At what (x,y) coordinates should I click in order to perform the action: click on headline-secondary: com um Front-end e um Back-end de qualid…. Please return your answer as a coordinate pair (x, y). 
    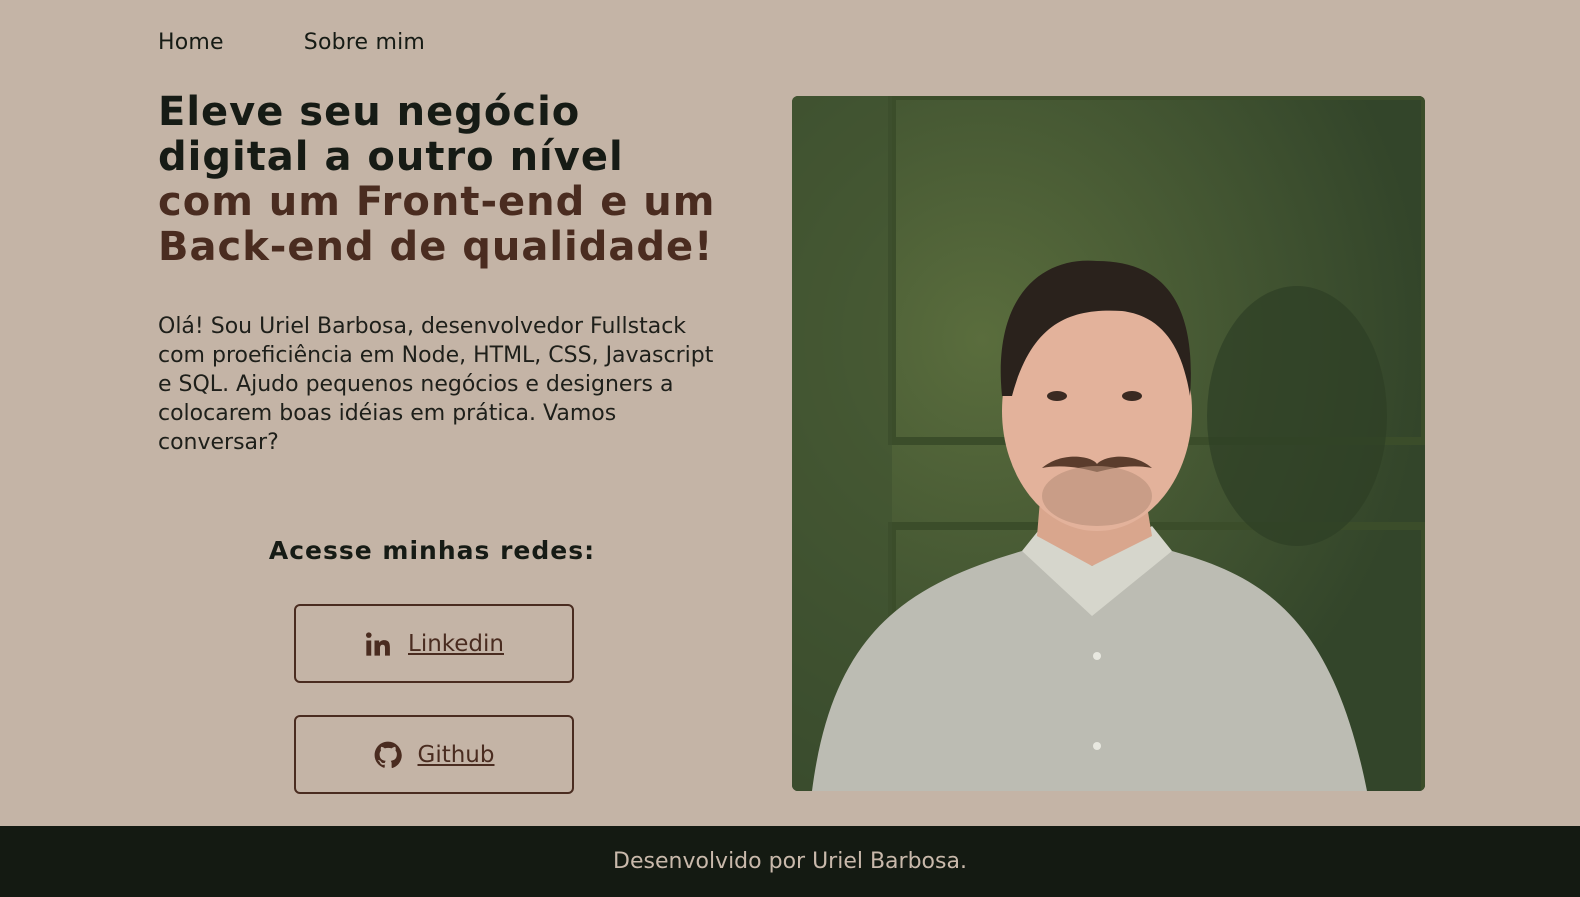
    Looking at the image, I should click on (437, 224).